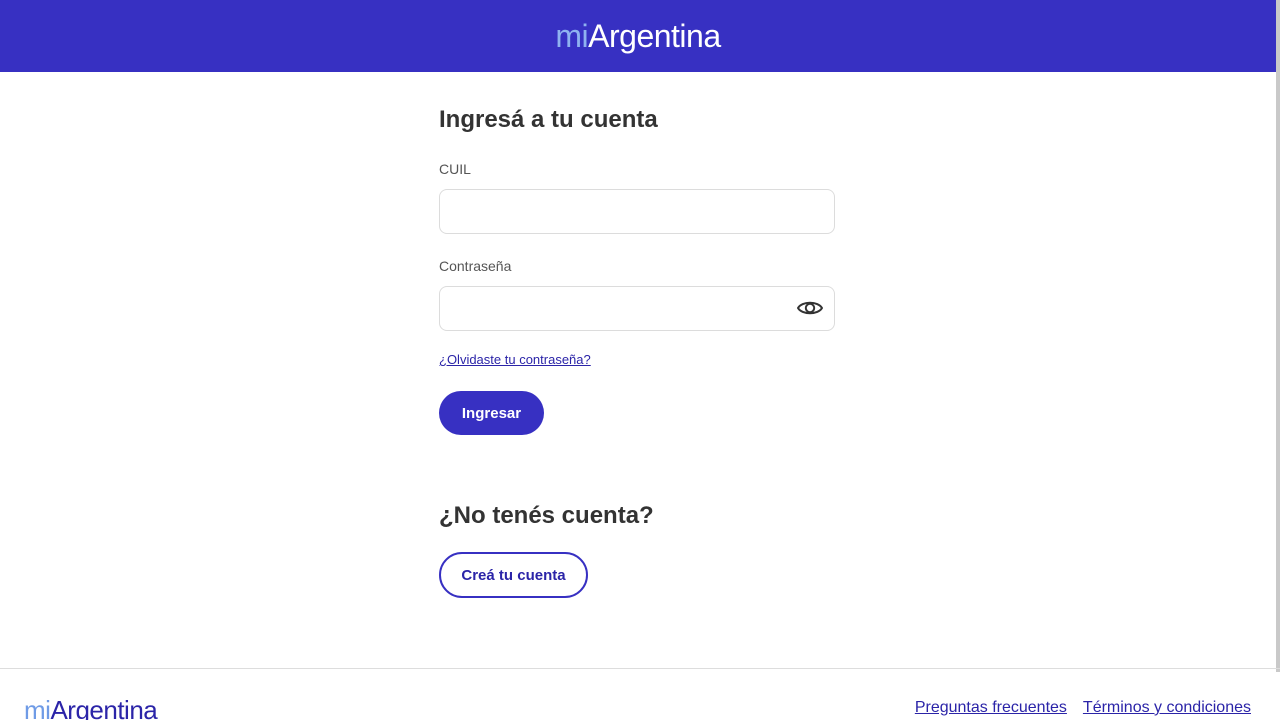  I want to click on header-logo: miArgentina, so click(638, 36).